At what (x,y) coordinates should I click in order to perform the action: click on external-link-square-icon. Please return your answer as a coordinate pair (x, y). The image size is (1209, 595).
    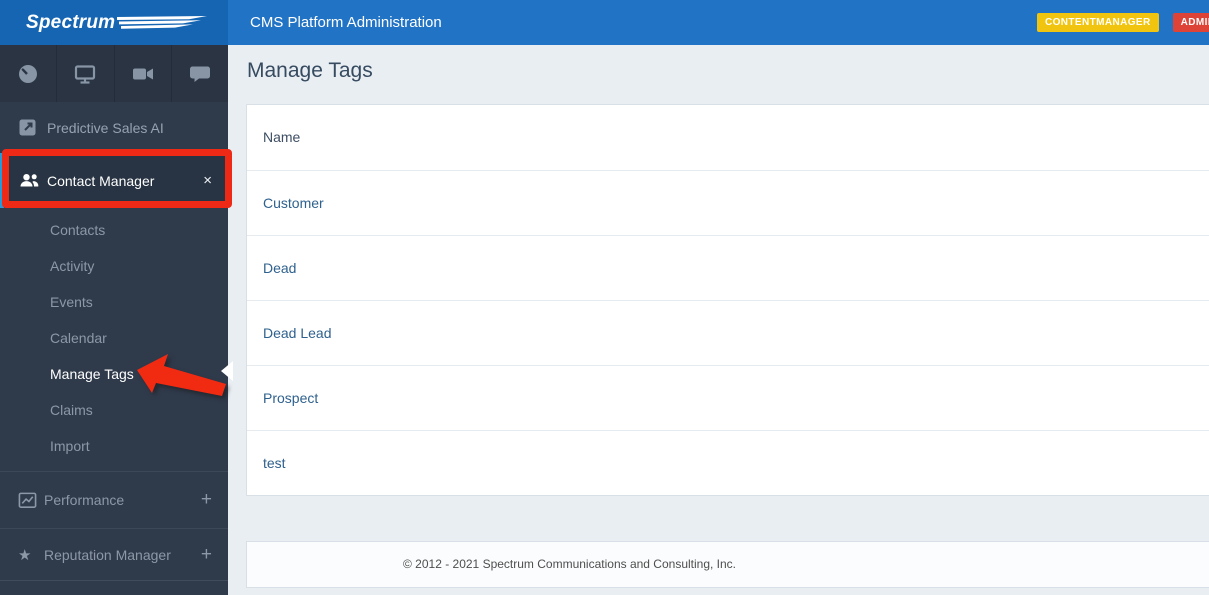
    Looking at the image, I should click on (31, 127).